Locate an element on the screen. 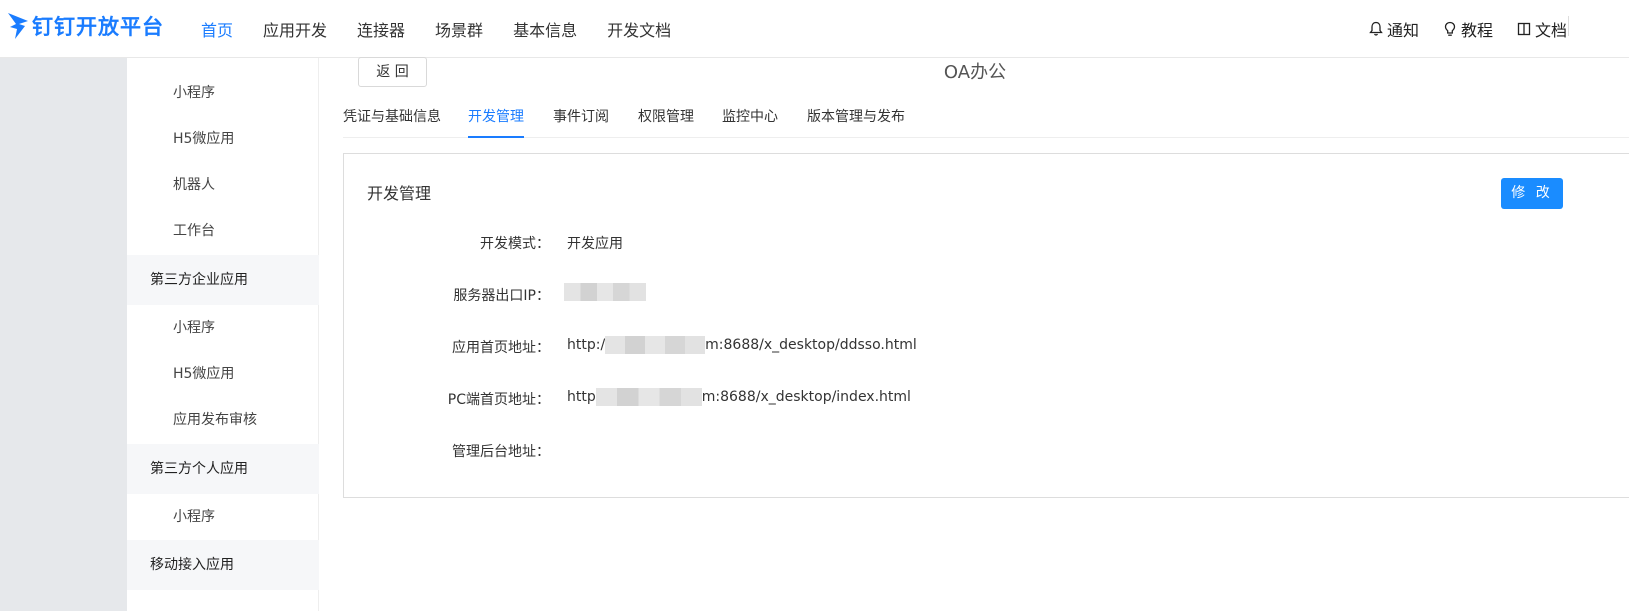 The height and width of the screenshot is (611, 1629). sidebar-item-h5-app: H5微应用 is located at coordinates (223, 139).